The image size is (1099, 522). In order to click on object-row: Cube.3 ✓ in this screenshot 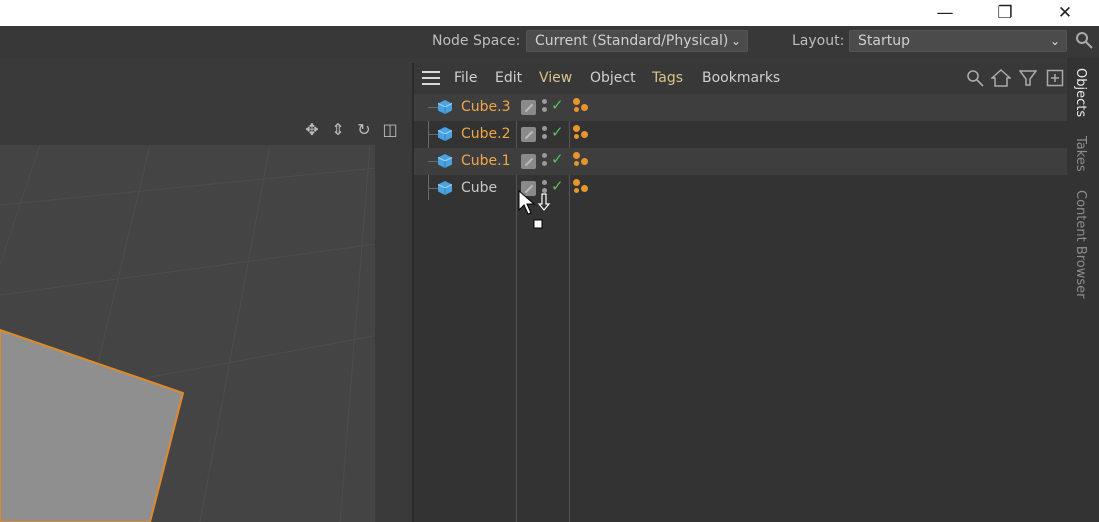, I will do `click(741, 107)`.